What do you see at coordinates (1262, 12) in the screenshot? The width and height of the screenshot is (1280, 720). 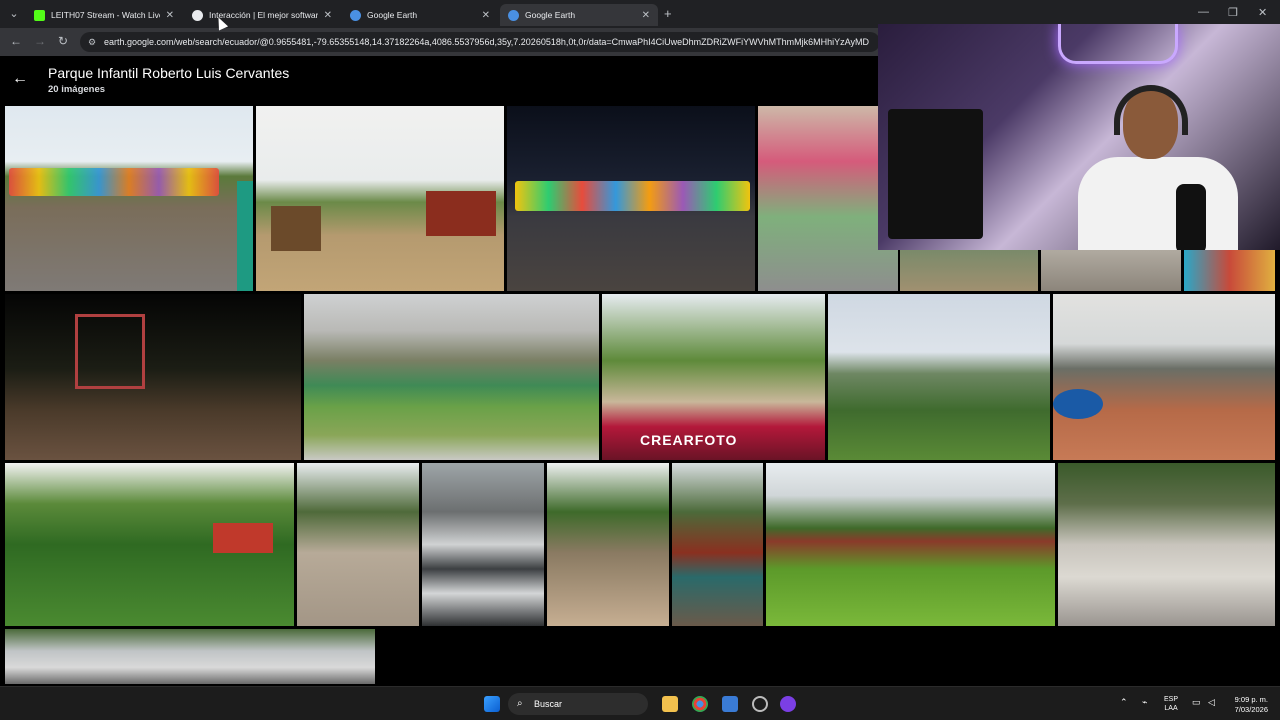 I see `close-window-icon: ✕` at bounding box center [1262, 12].